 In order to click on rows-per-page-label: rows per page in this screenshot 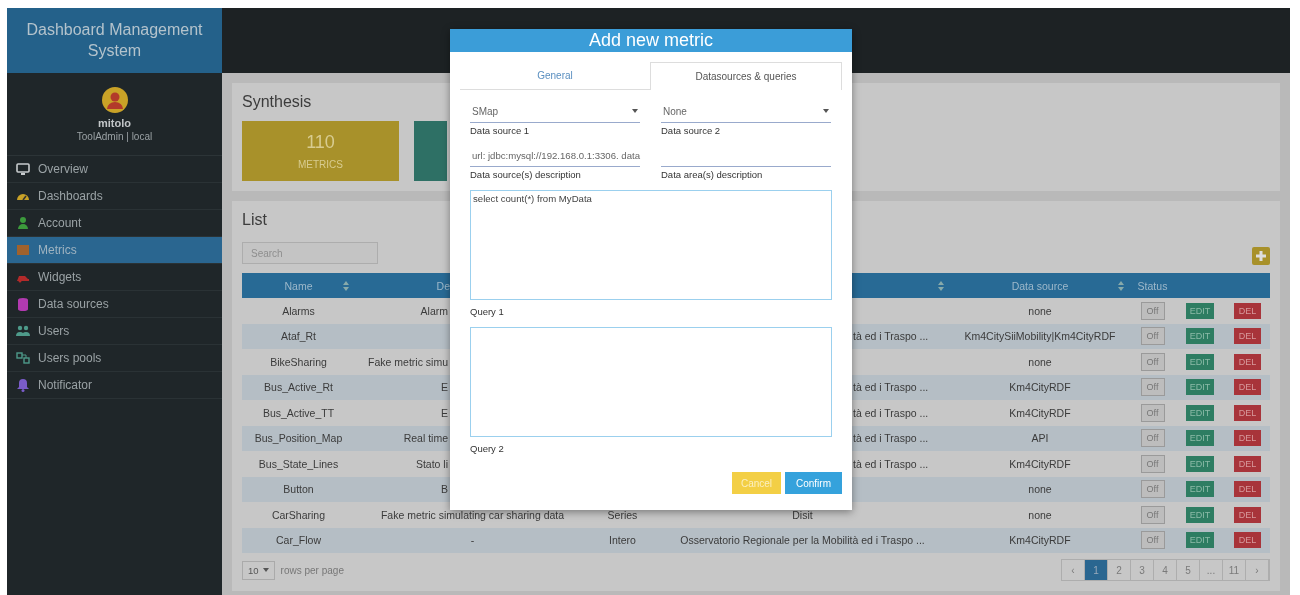, I will do `click(312, 570)`.